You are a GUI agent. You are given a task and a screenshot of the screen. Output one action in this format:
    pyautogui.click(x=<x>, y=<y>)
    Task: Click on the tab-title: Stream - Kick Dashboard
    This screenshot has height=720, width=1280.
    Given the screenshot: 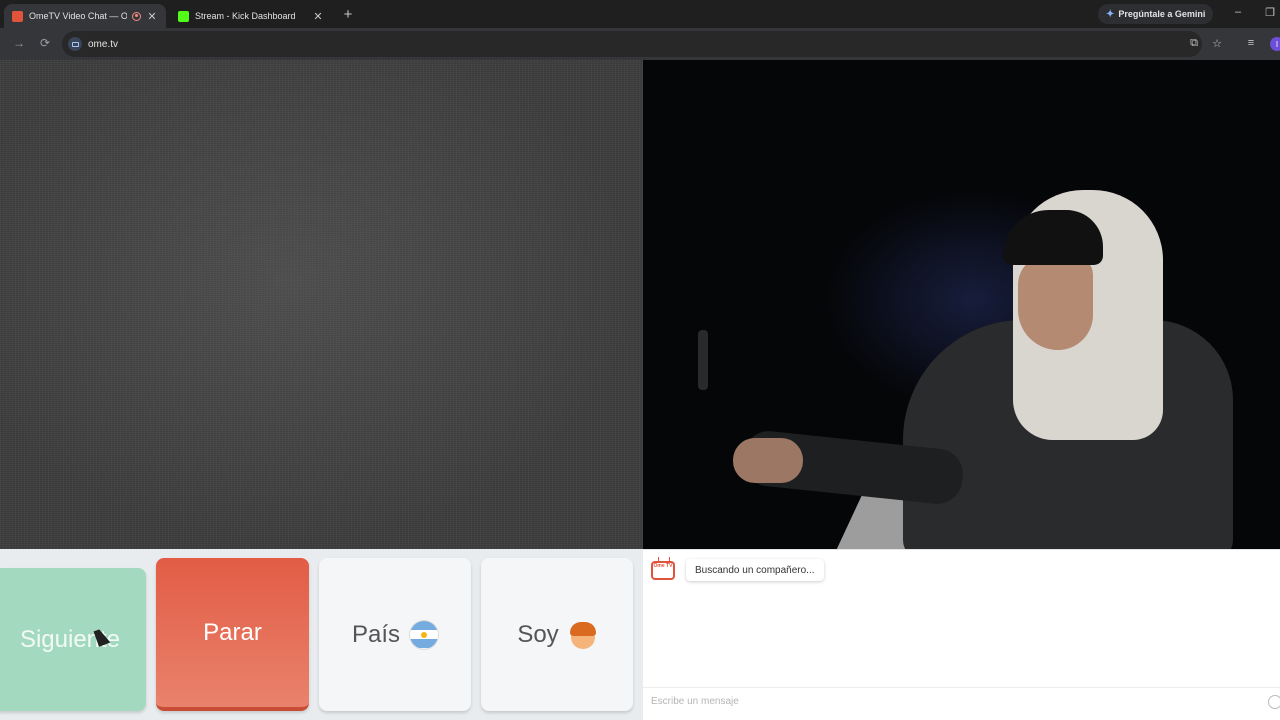 What is the action you would take?
    pyautogui.click(x=245, y=16)
    